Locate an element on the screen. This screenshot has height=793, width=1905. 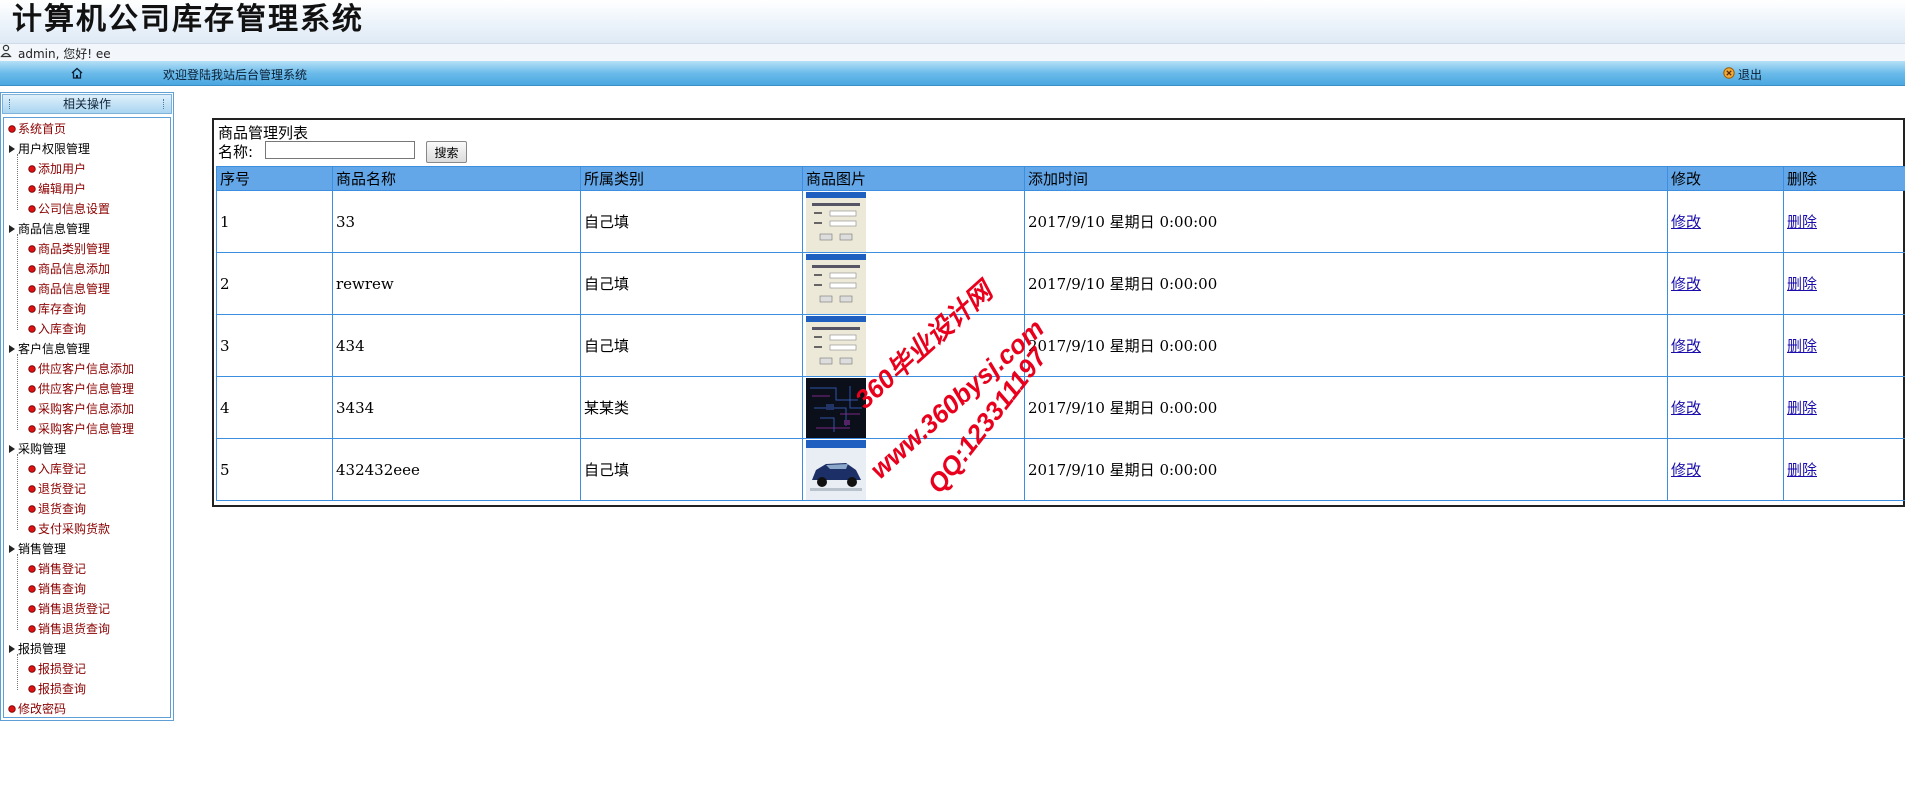
table-header-row: 序号 商品名称 所属类别 商品图片 添加时间 修改 删除 is located at coordinates (1060, 178).